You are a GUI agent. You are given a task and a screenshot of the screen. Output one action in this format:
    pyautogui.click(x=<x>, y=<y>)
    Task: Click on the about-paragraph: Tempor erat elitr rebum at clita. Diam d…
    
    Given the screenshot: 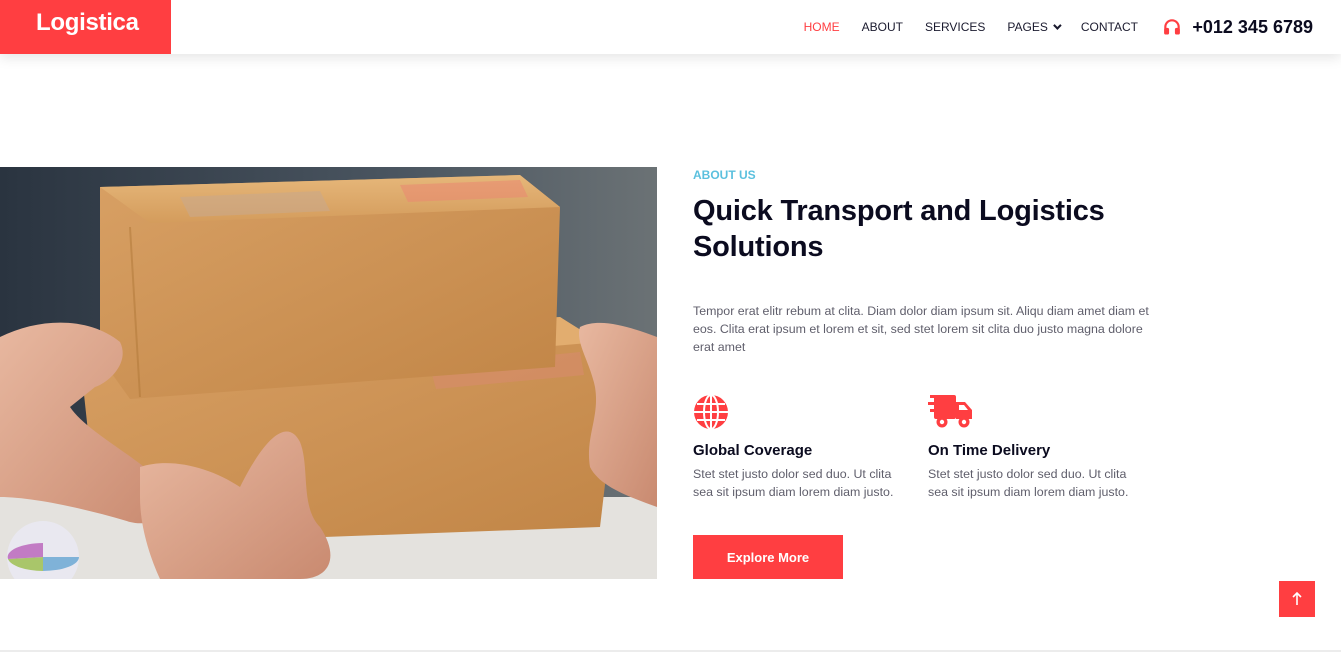 What is the action you would take?
    pyautogui.click(x=921, y=329)
    